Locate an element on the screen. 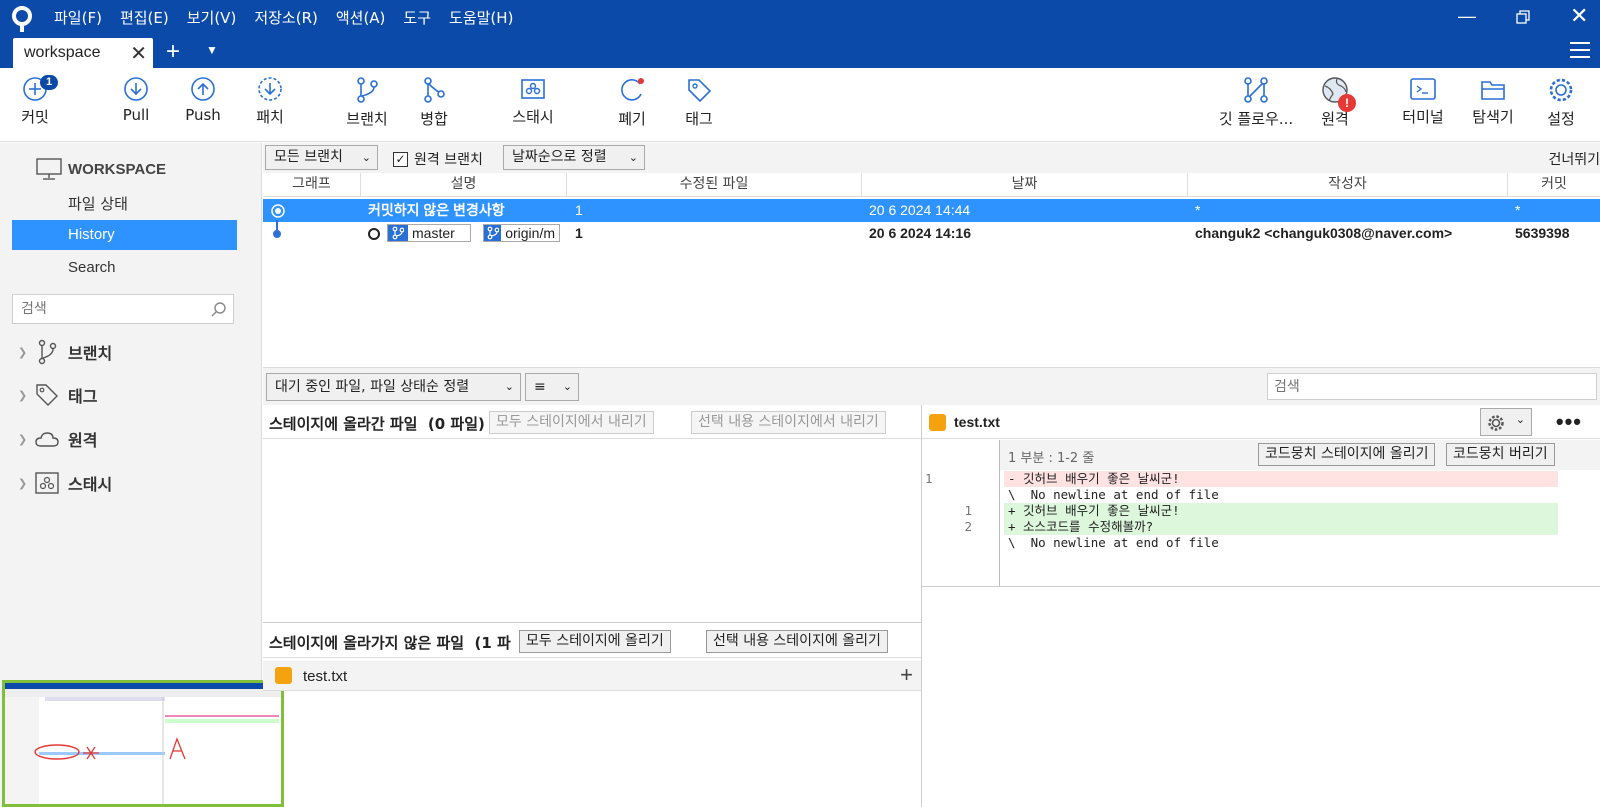 The image size is (1600, 807). tab-list-chevron-icon: ▼ is located at coordinates (212, 50).